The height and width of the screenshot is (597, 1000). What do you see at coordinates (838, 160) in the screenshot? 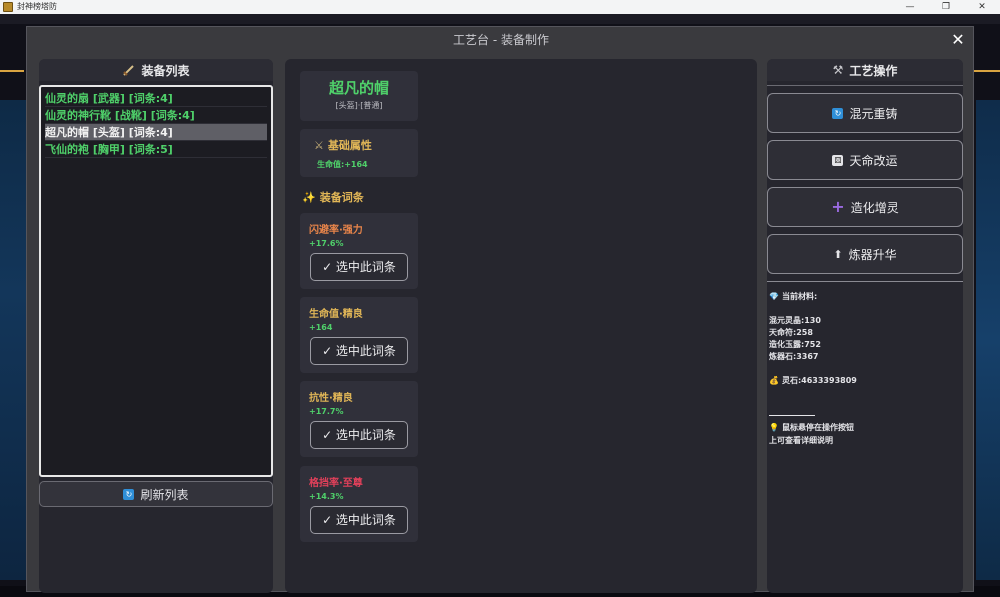
I see `dice-icon: ⚄` at bounding box center [838, 160].